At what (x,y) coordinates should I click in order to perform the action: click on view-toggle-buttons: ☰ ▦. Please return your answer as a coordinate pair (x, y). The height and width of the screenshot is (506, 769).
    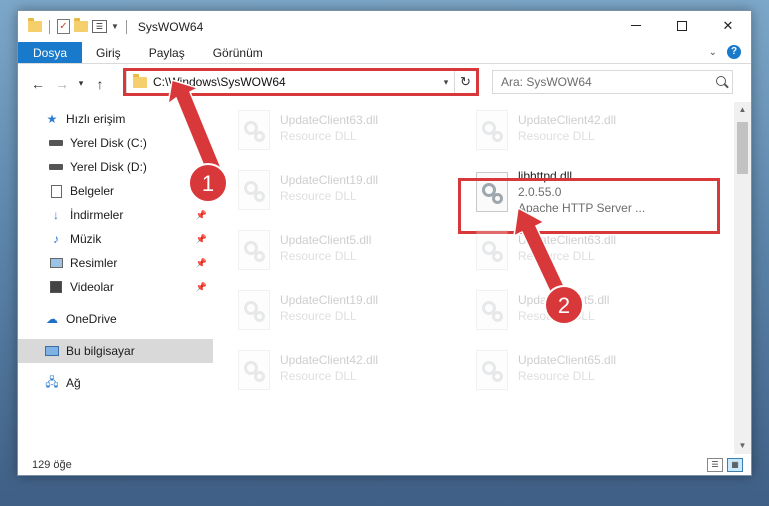
    Looking at the image, I should click on (725, 465).